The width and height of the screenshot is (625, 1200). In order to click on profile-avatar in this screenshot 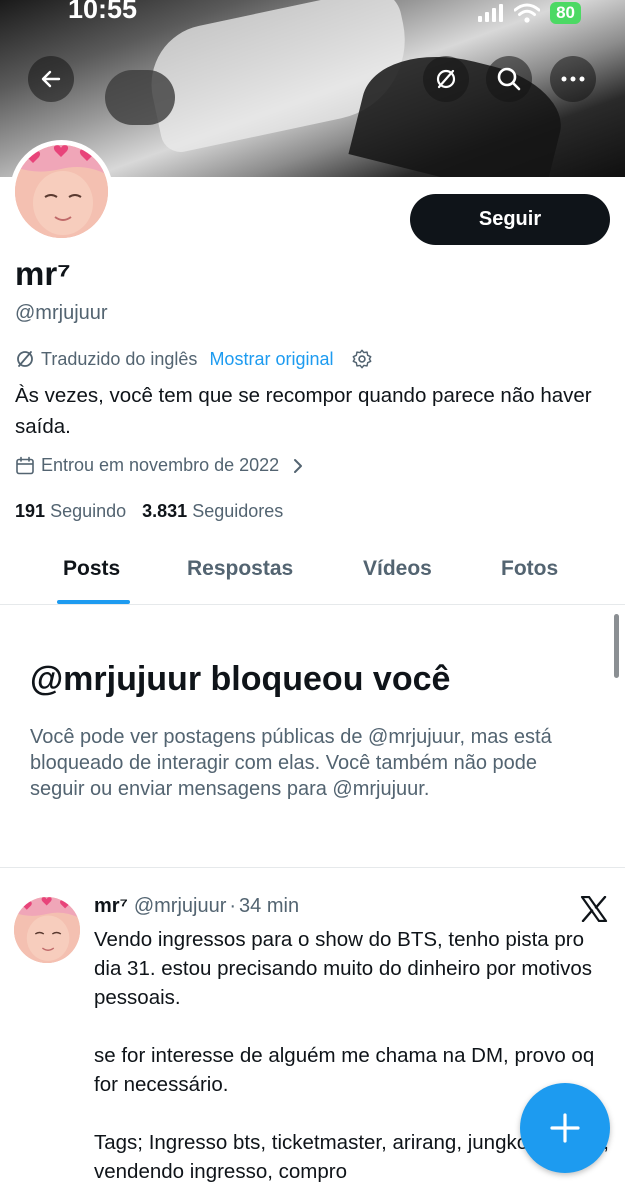, I will do `click(61, 191)`.